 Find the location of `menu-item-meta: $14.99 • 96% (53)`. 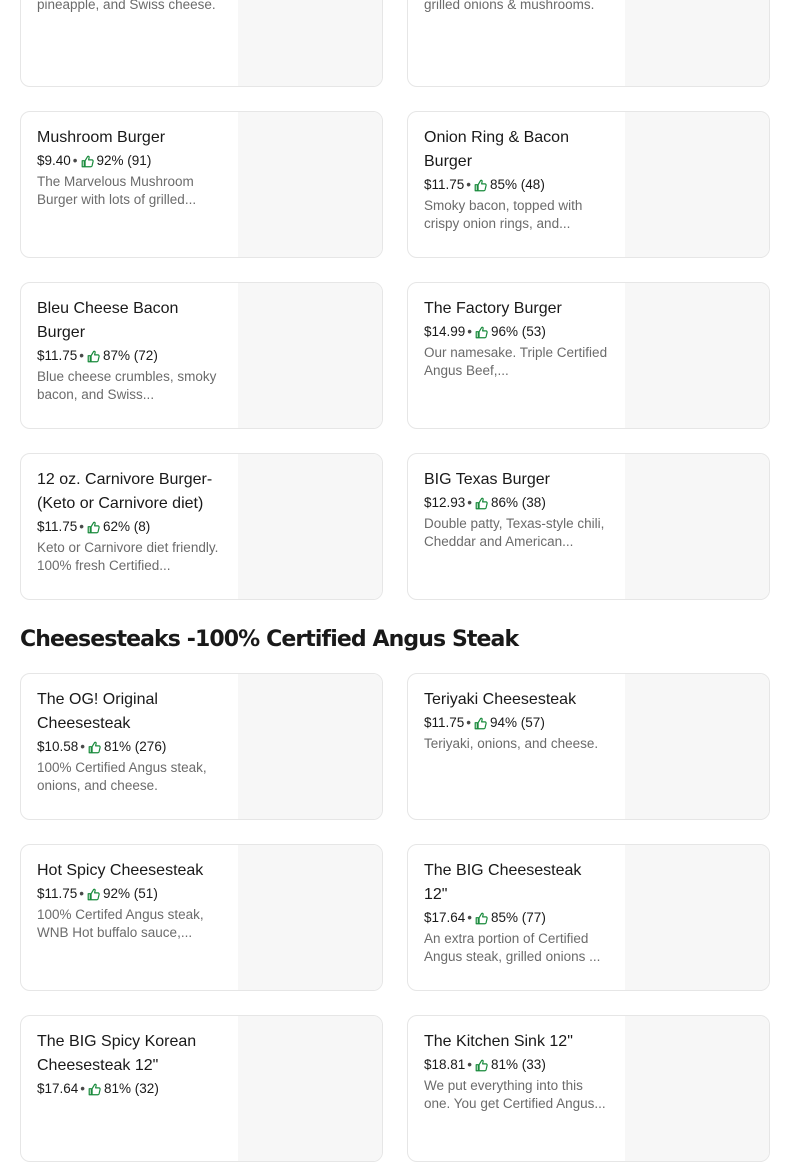

menu-item-meta: $14.99 • 96% (53) is located at coordinates (516, 332).